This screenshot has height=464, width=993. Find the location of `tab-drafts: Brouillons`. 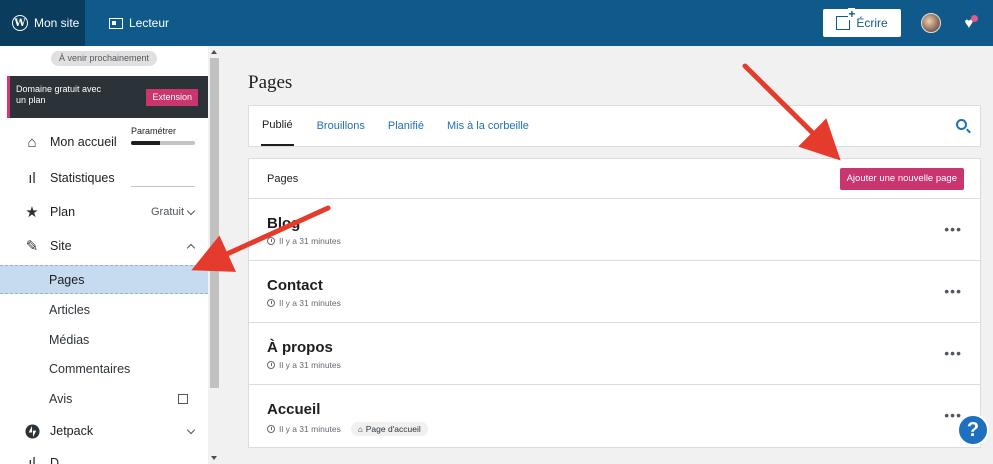

tab-drafts: Brouillons is located at coordinates (341, 126).